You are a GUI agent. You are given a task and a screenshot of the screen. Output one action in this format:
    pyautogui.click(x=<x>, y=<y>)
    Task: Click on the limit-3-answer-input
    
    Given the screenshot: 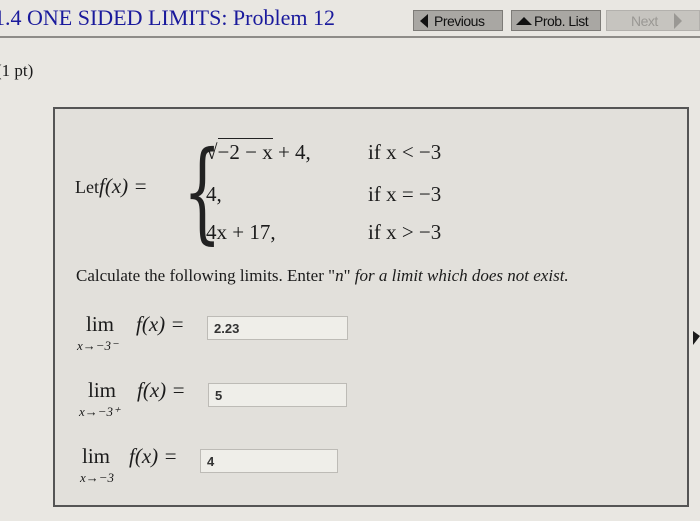 What is the action you would take?
    pyautogui.click(x=269, y=461)
    